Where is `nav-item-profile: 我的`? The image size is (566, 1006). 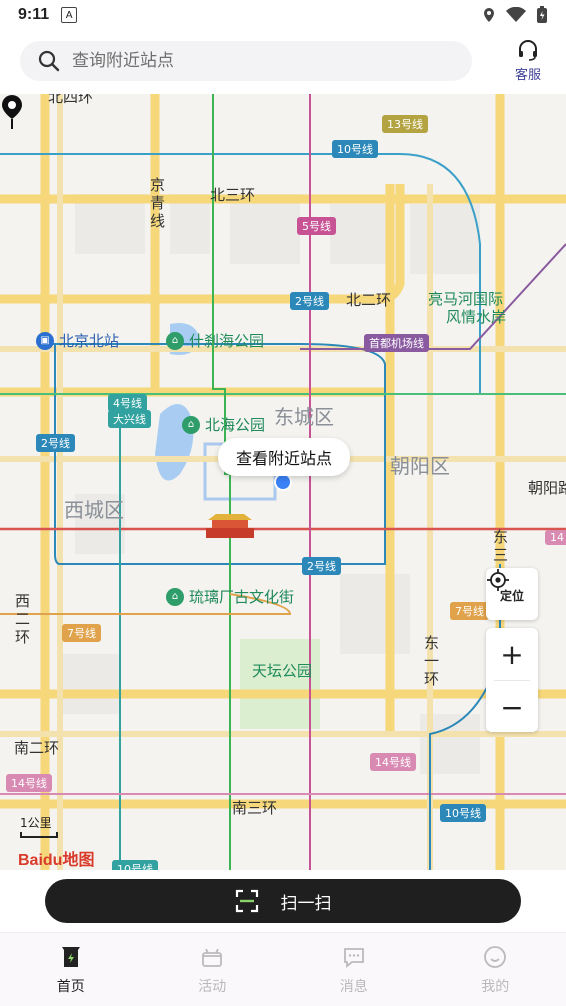 nav-item-profile: 我的 is located at coordinates (495, 969).